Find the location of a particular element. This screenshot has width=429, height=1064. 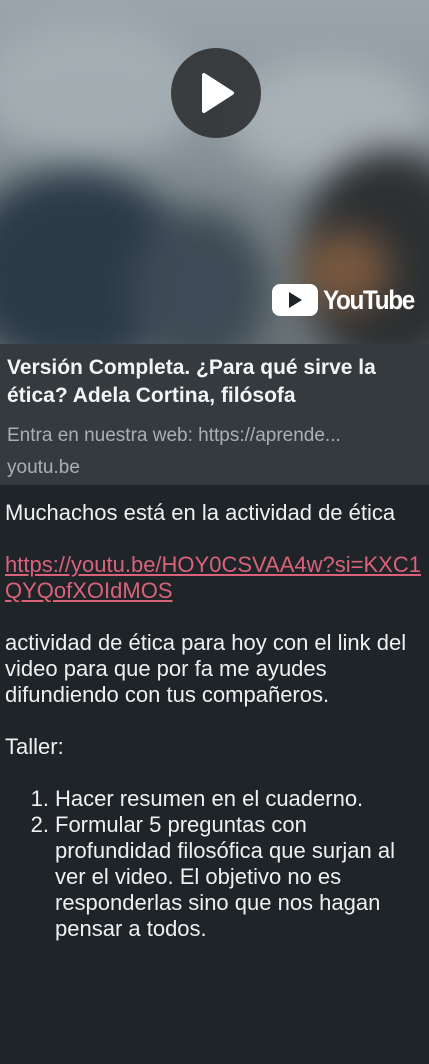

play-icon is located at coordinates (218, 93).